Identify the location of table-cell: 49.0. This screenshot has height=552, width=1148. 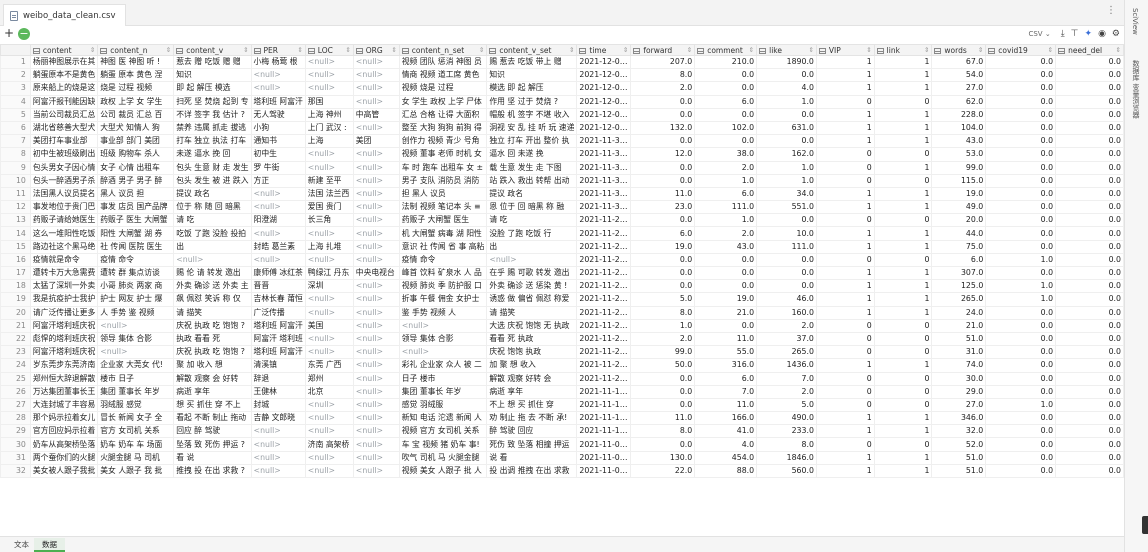
(959, 207).